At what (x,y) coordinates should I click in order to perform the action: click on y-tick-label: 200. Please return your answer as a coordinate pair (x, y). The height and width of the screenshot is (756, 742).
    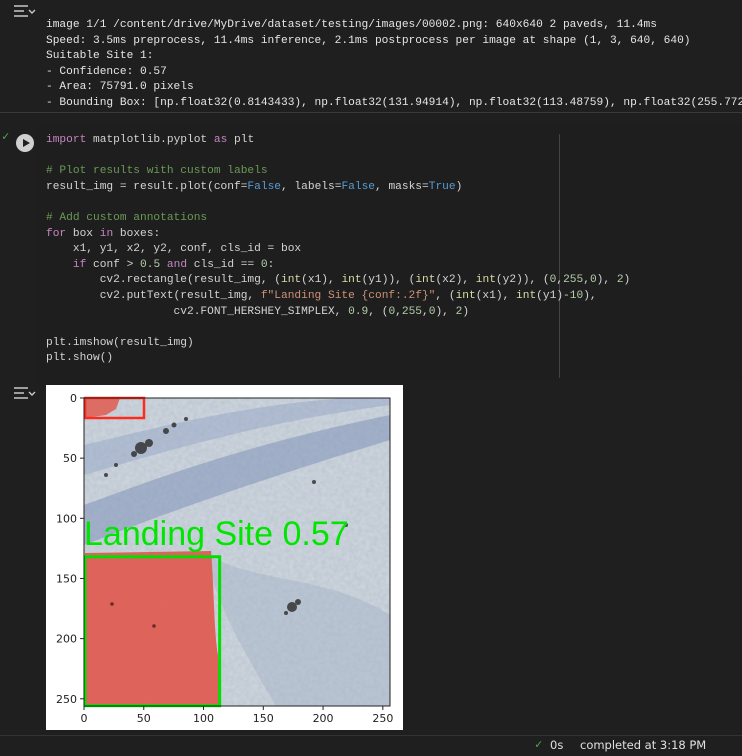
    Looking at the image, I should click on (66, 639).